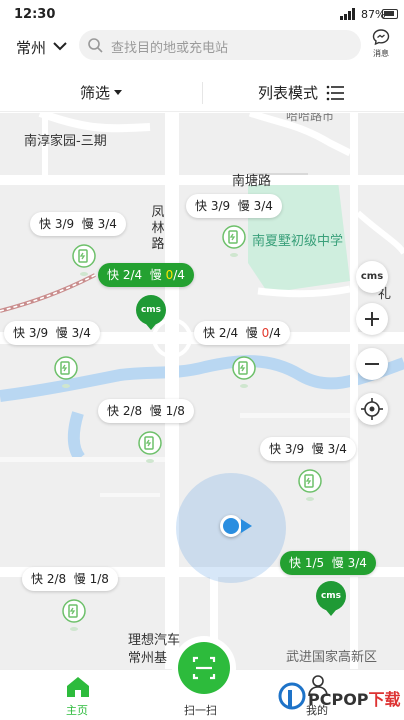 Image resolution: width=404 pixels, height=720 pixels. Describe the element at coordinates (354, 699) in the screenshot. I see `watermark-text: PCPOP下载` at that location.